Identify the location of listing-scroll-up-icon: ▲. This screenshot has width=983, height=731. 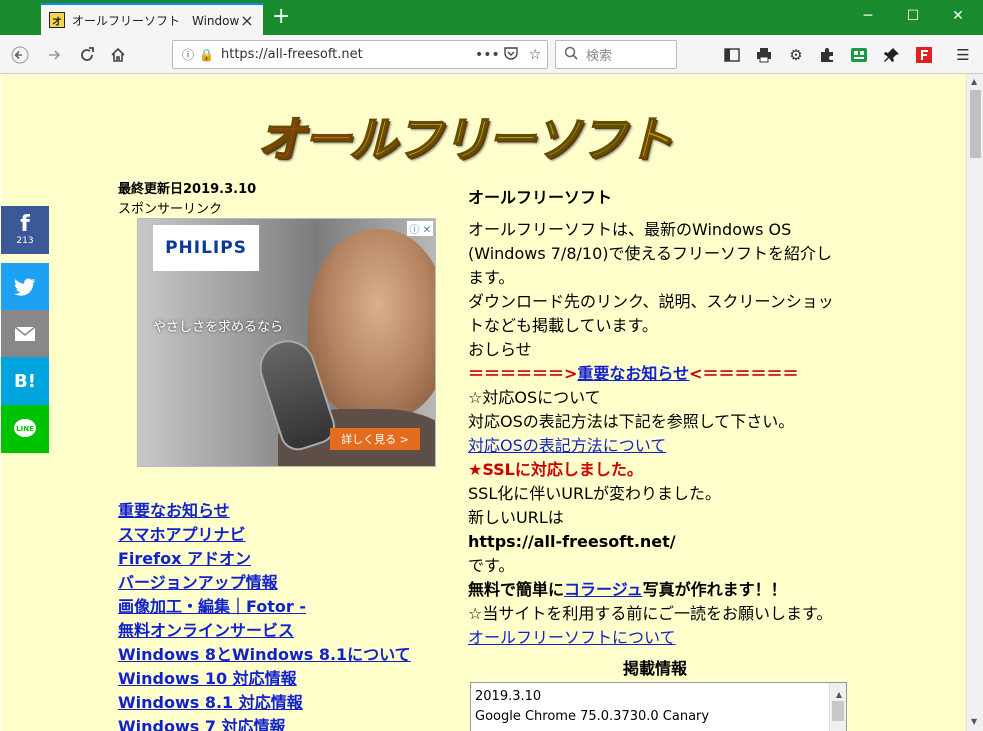
(839, 695).